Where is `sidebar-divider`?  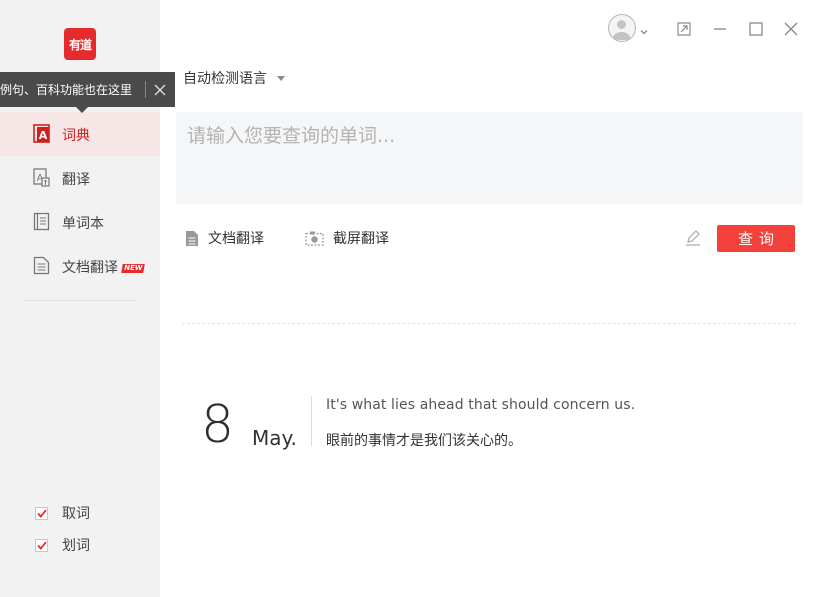 sidebar-divider is located at coordinates (80, 300).